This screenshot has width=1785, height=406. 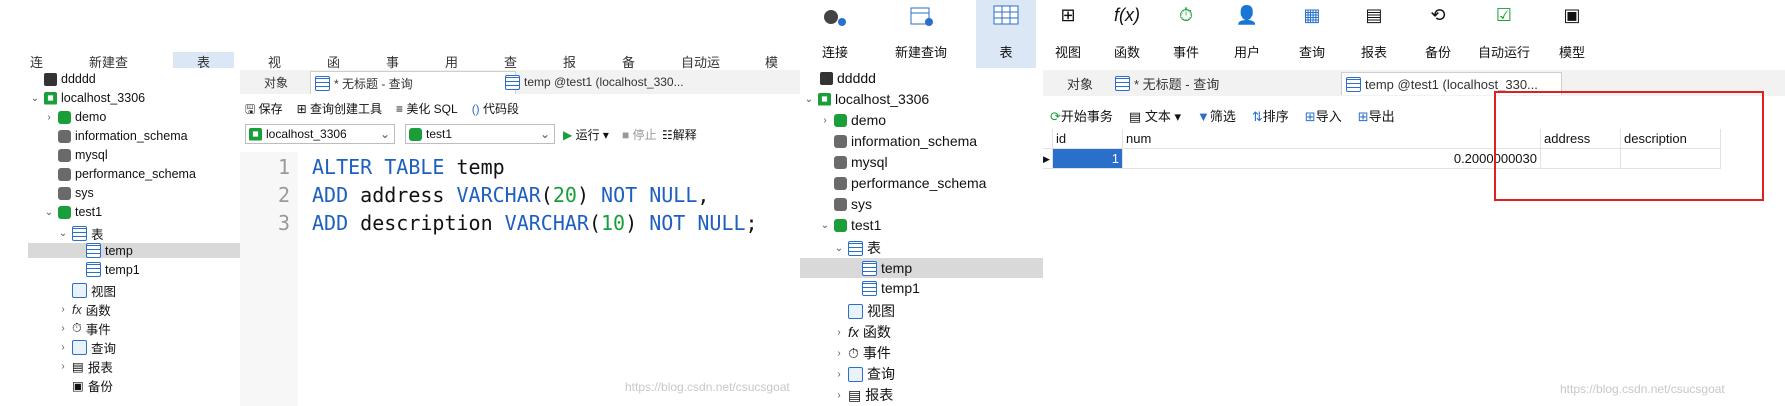 What do you see at coordinates (516, 70) in the screenshot?
I see `toolbar-query: 查询` at bounding box center [516, 70].